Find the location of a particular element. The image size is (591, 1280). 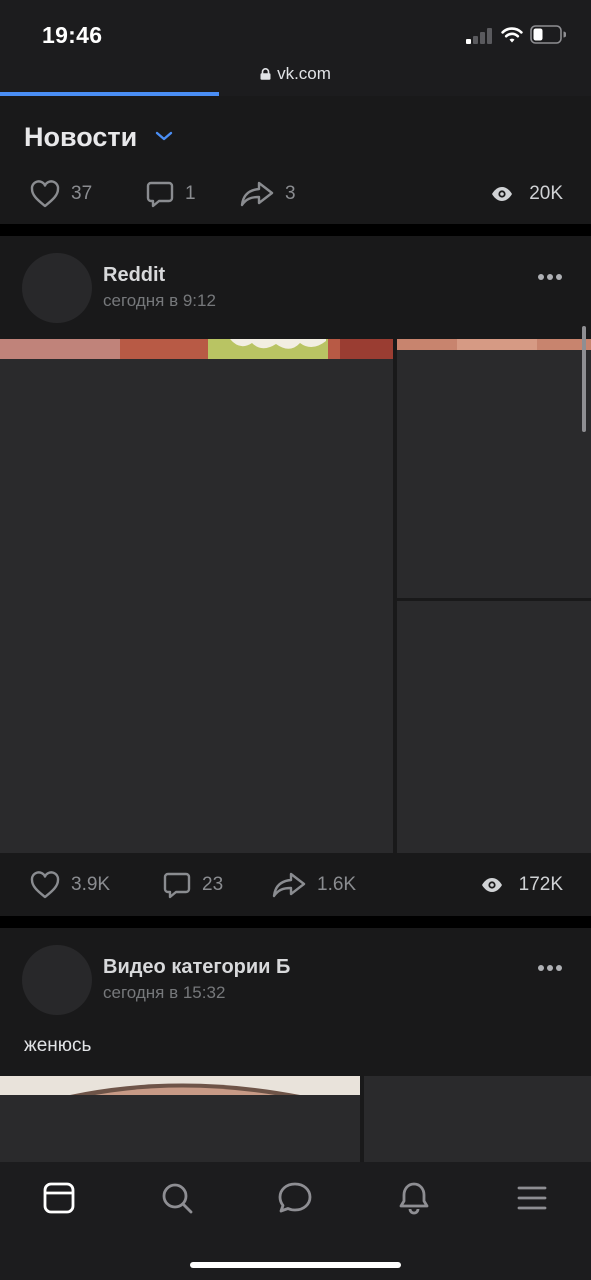

tab-search is located at coordinates (177, 1198).